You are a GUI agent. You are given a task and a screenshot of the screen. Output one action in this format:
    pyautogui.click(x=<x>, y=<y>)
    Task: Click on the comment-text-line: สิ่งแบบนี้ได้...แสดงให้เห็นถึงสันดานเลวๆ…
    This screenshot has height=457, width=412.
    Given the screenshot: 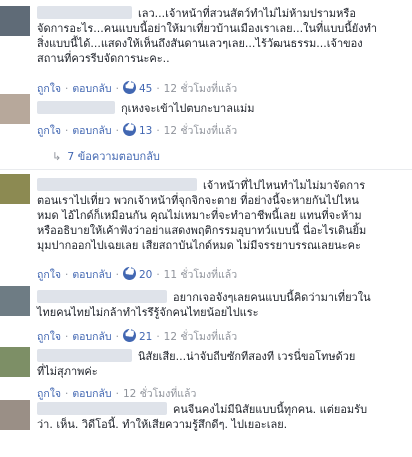 What is the action you would take?
    pyautogui.click(x=200, y=43)
    